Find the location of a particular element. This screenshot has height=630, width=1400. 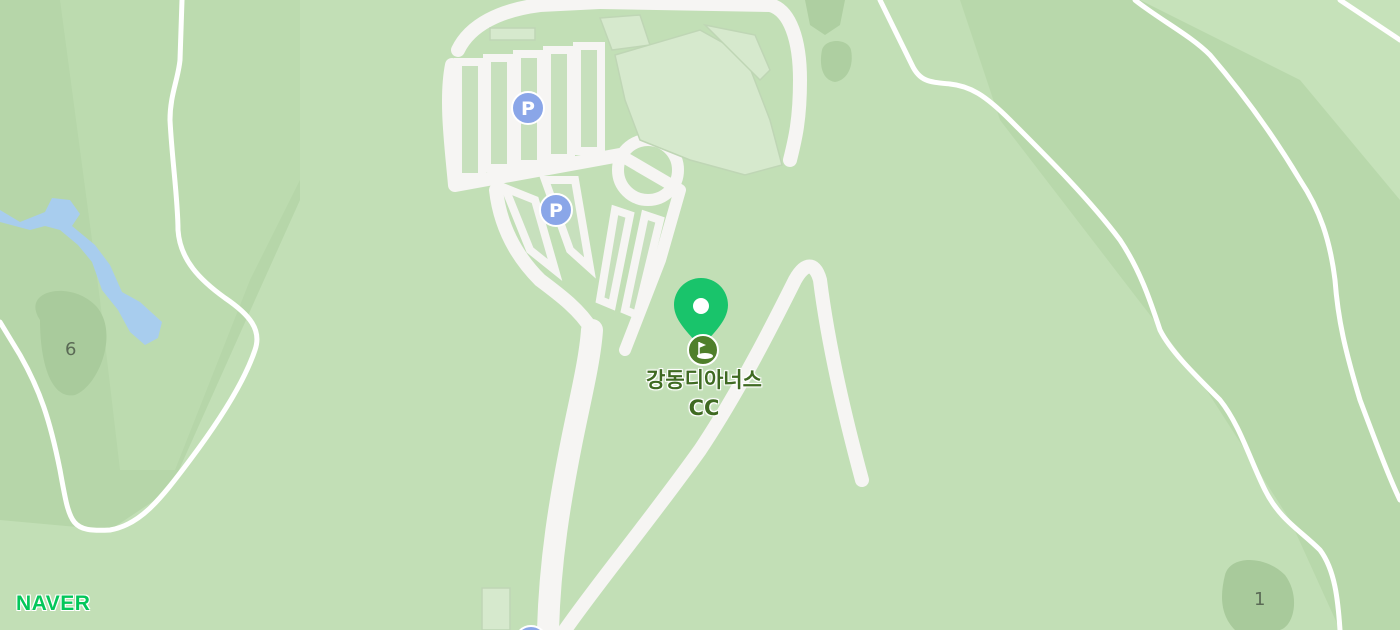

place-name-line2: CC is located at coordinates (704, 408).